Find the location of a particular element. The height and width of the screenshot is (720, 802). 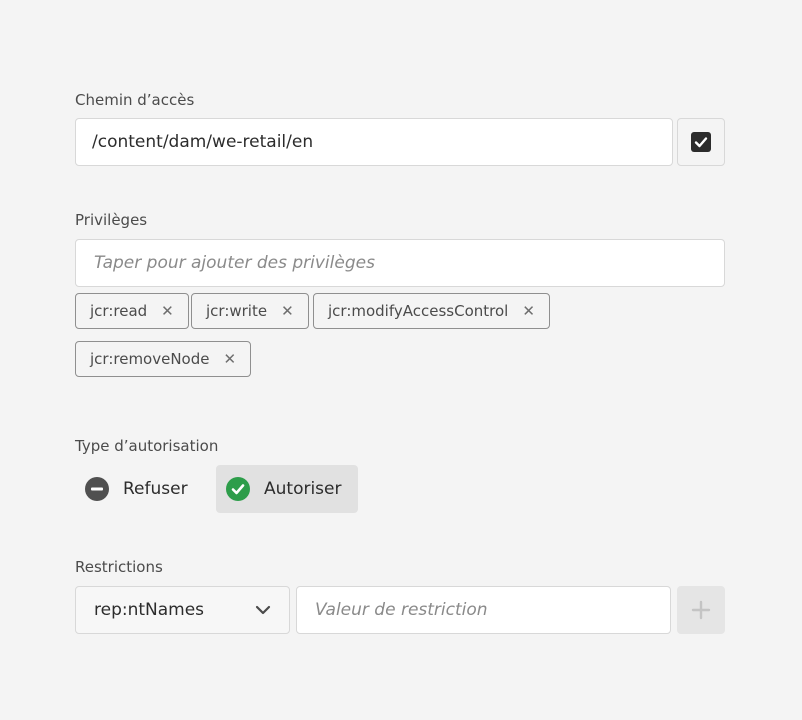

privilege-tag: jcr:read ✕ is located at coordinates (132, 311).